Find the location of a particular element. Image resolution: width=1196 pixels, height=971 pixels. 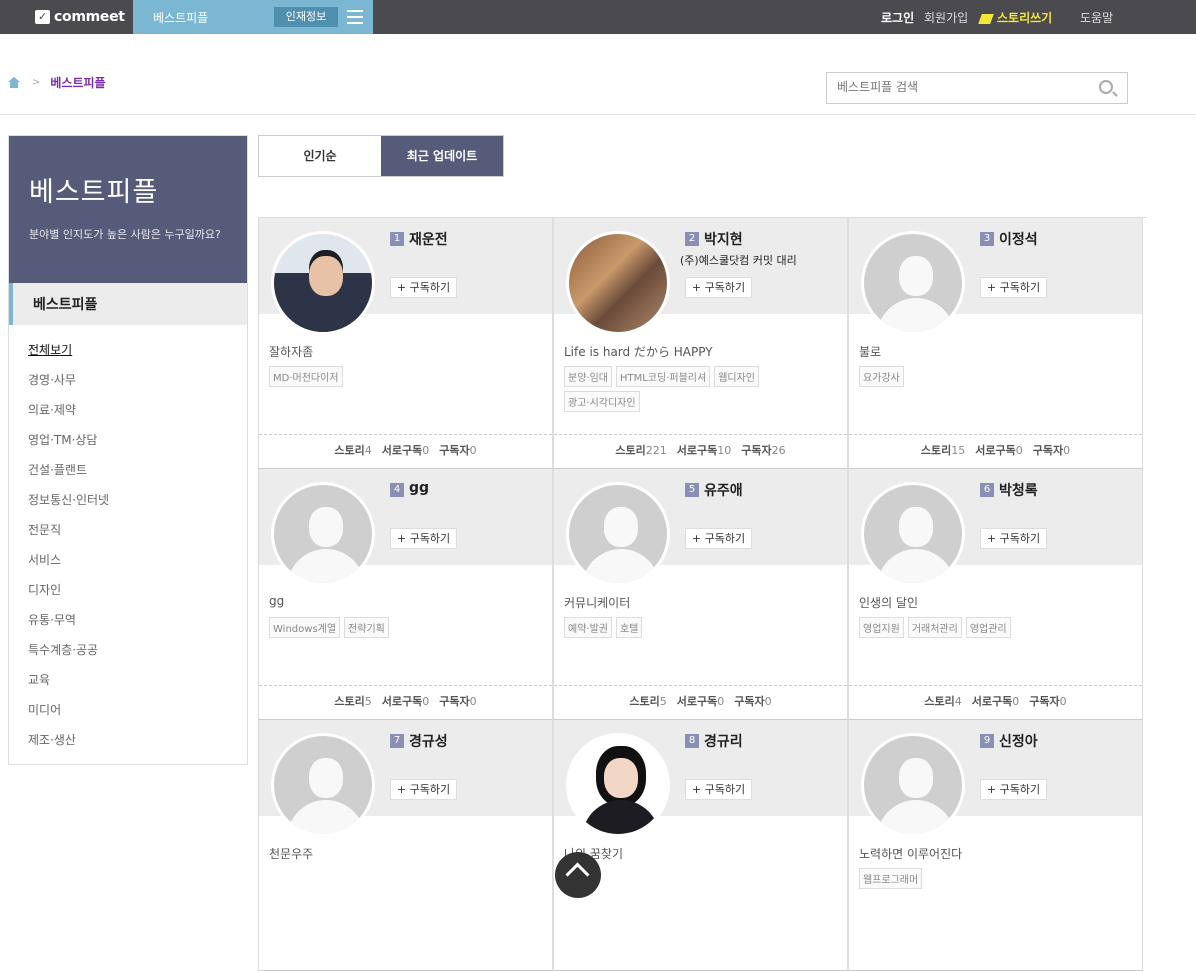

category-item: 경영·사무 is located at coordinates (137, 386).